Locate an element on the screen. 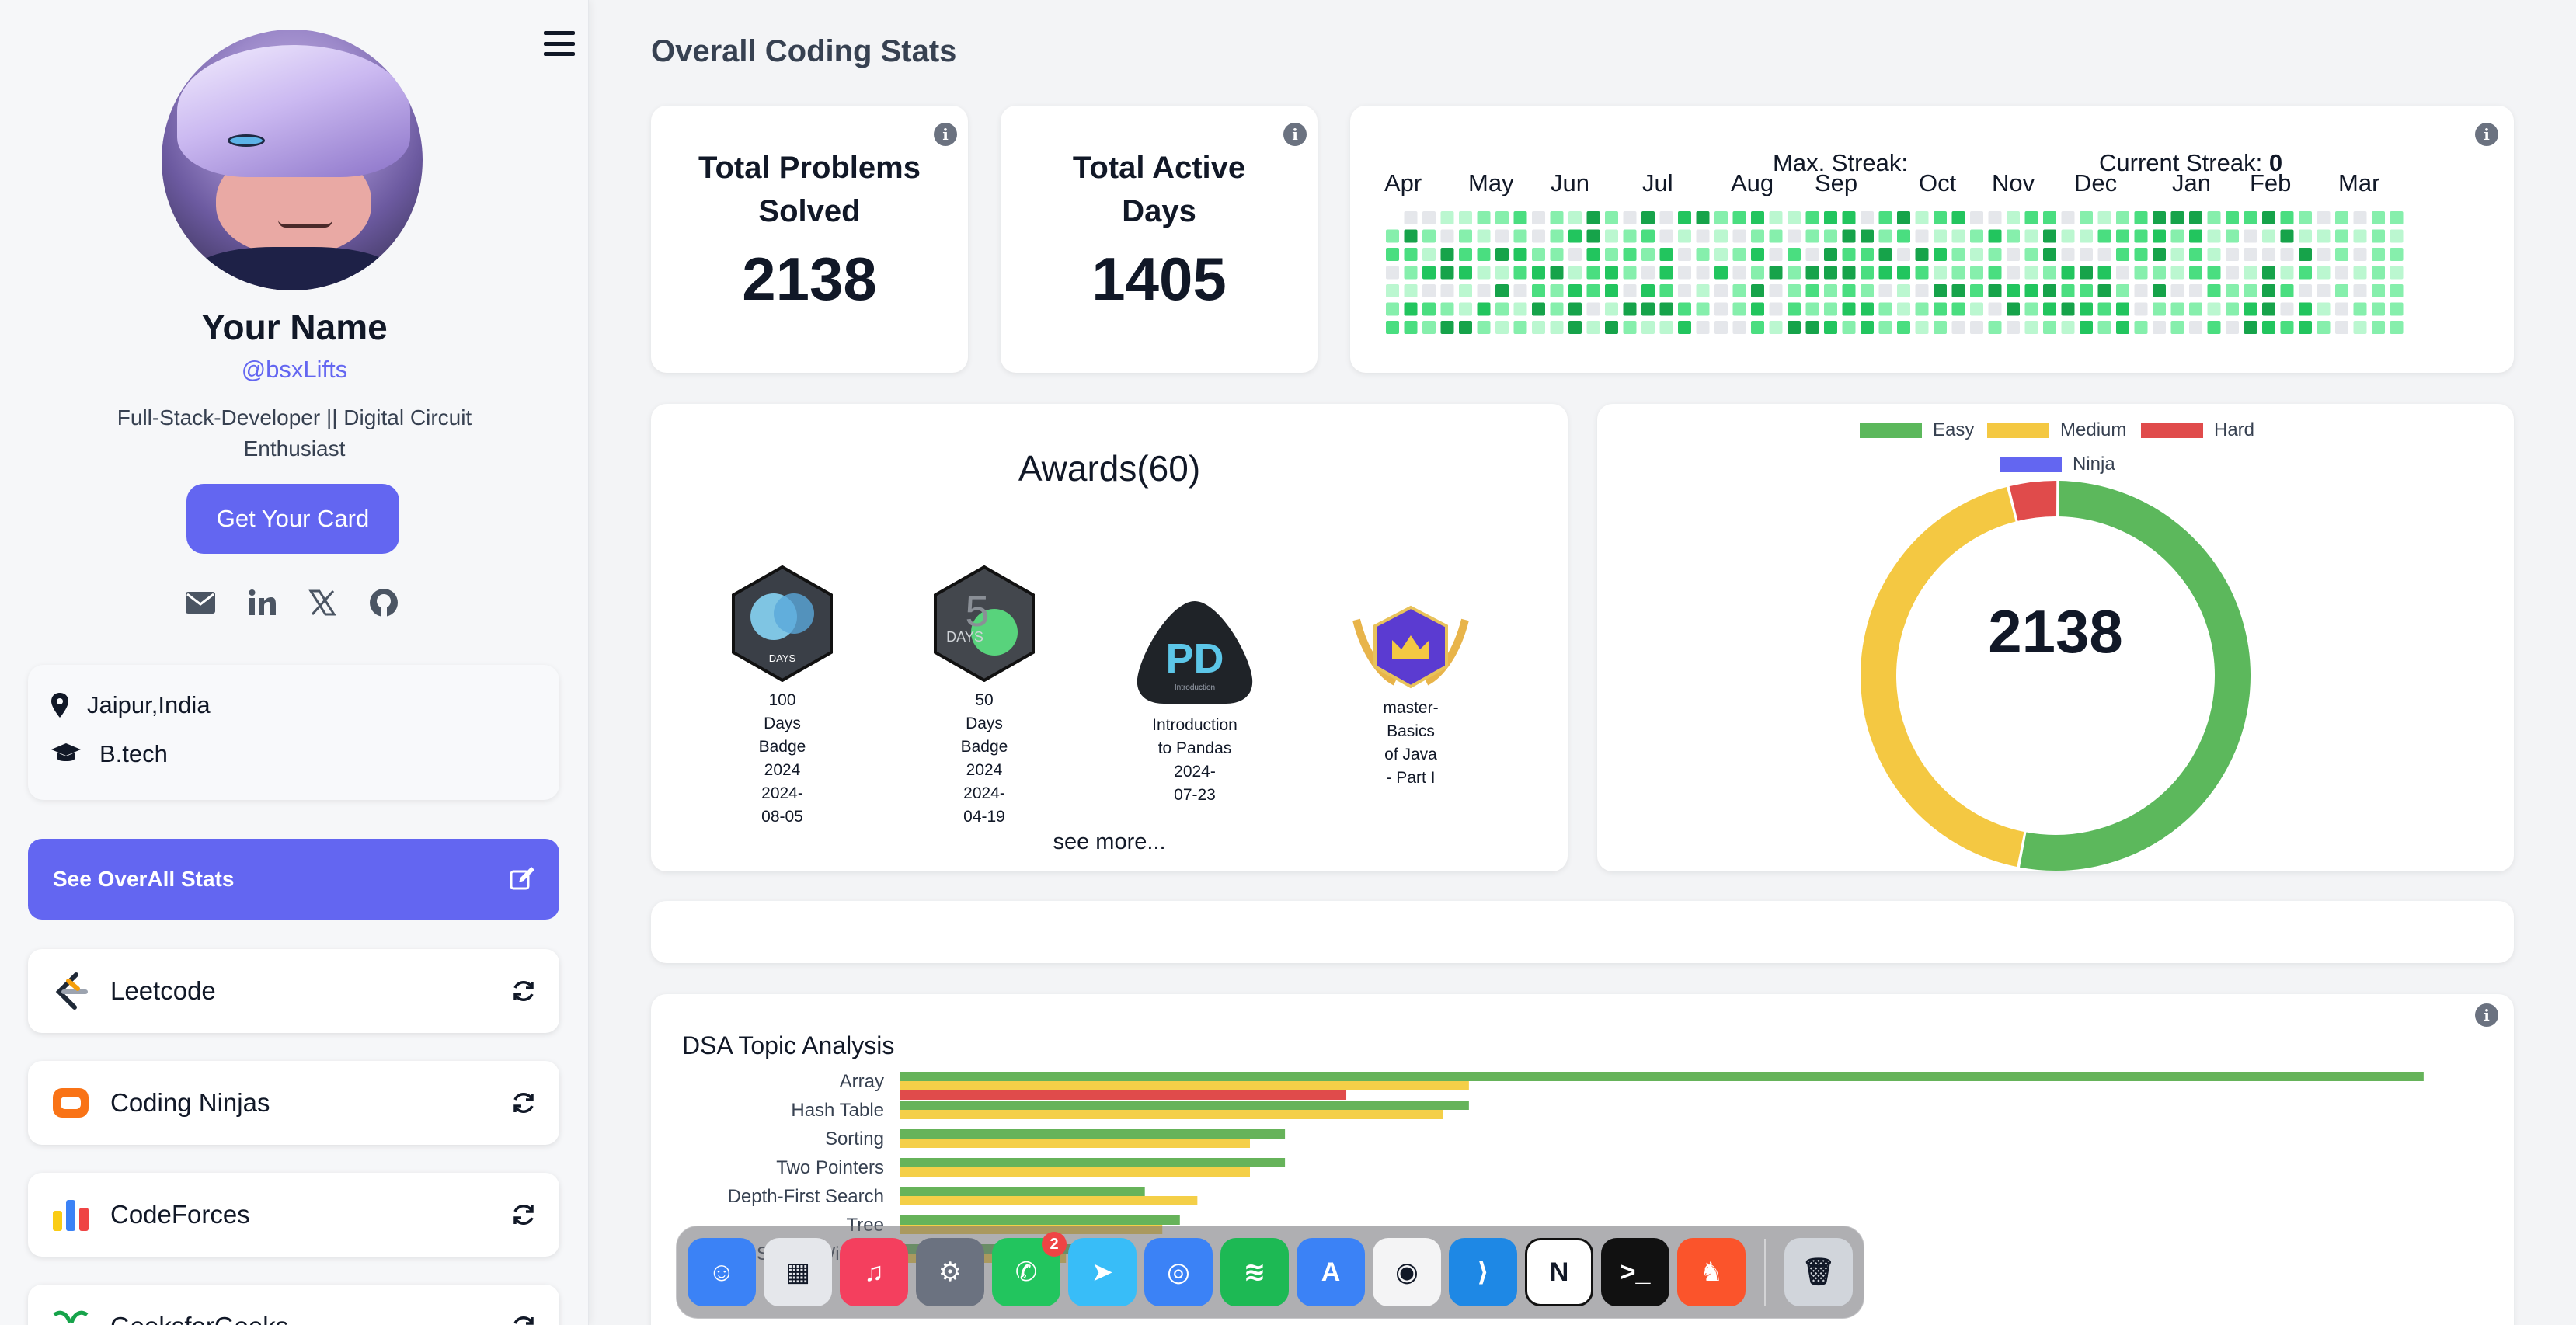 This screenshot has height=1325, width=2576. refresh-icon is located at coordinates (523, 1102).